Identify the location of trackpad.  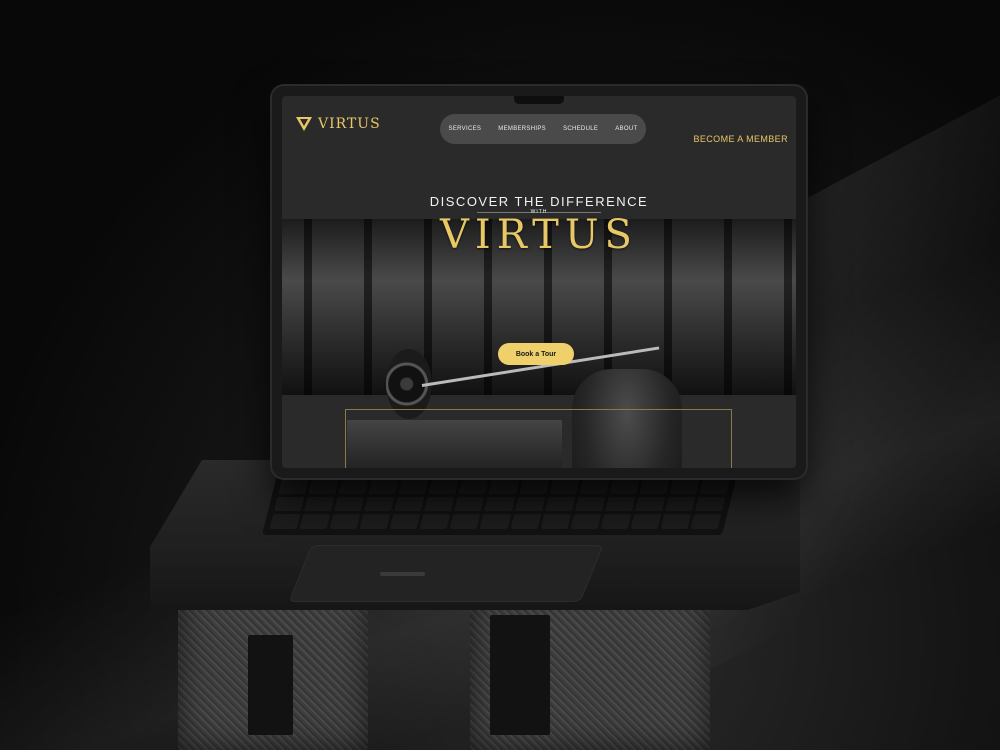
(446, 573).